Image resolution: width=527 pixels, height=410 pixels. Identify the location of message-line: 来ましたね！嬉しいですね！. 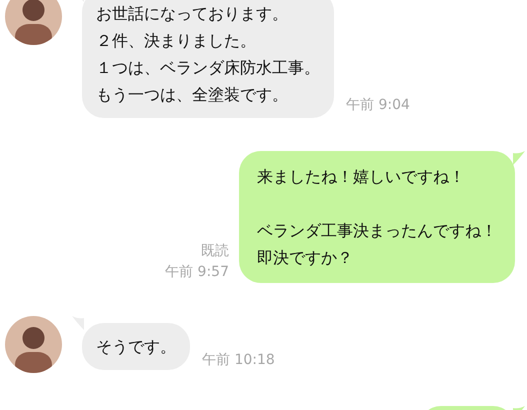
(361, 177).